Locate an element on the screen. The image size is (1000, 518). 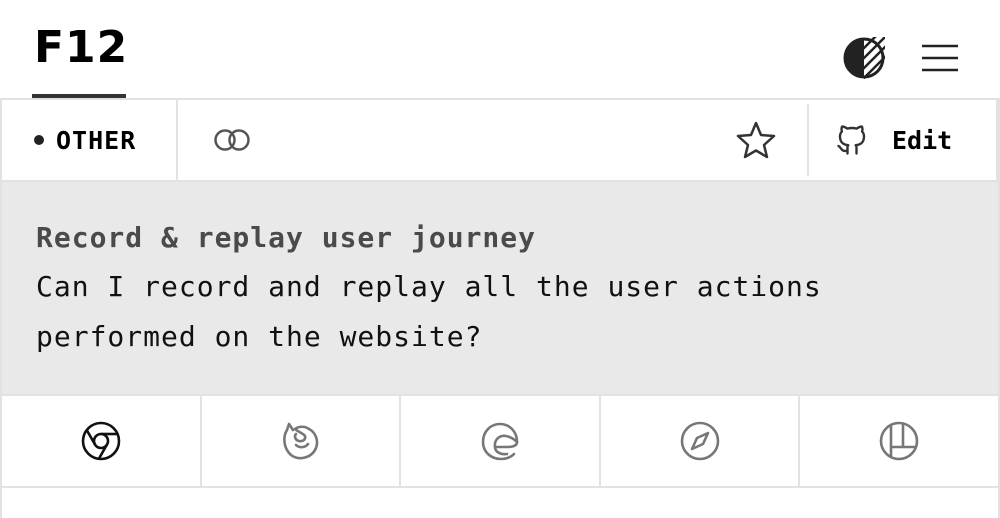
copy-link-button is located at coordinates (232, 140).